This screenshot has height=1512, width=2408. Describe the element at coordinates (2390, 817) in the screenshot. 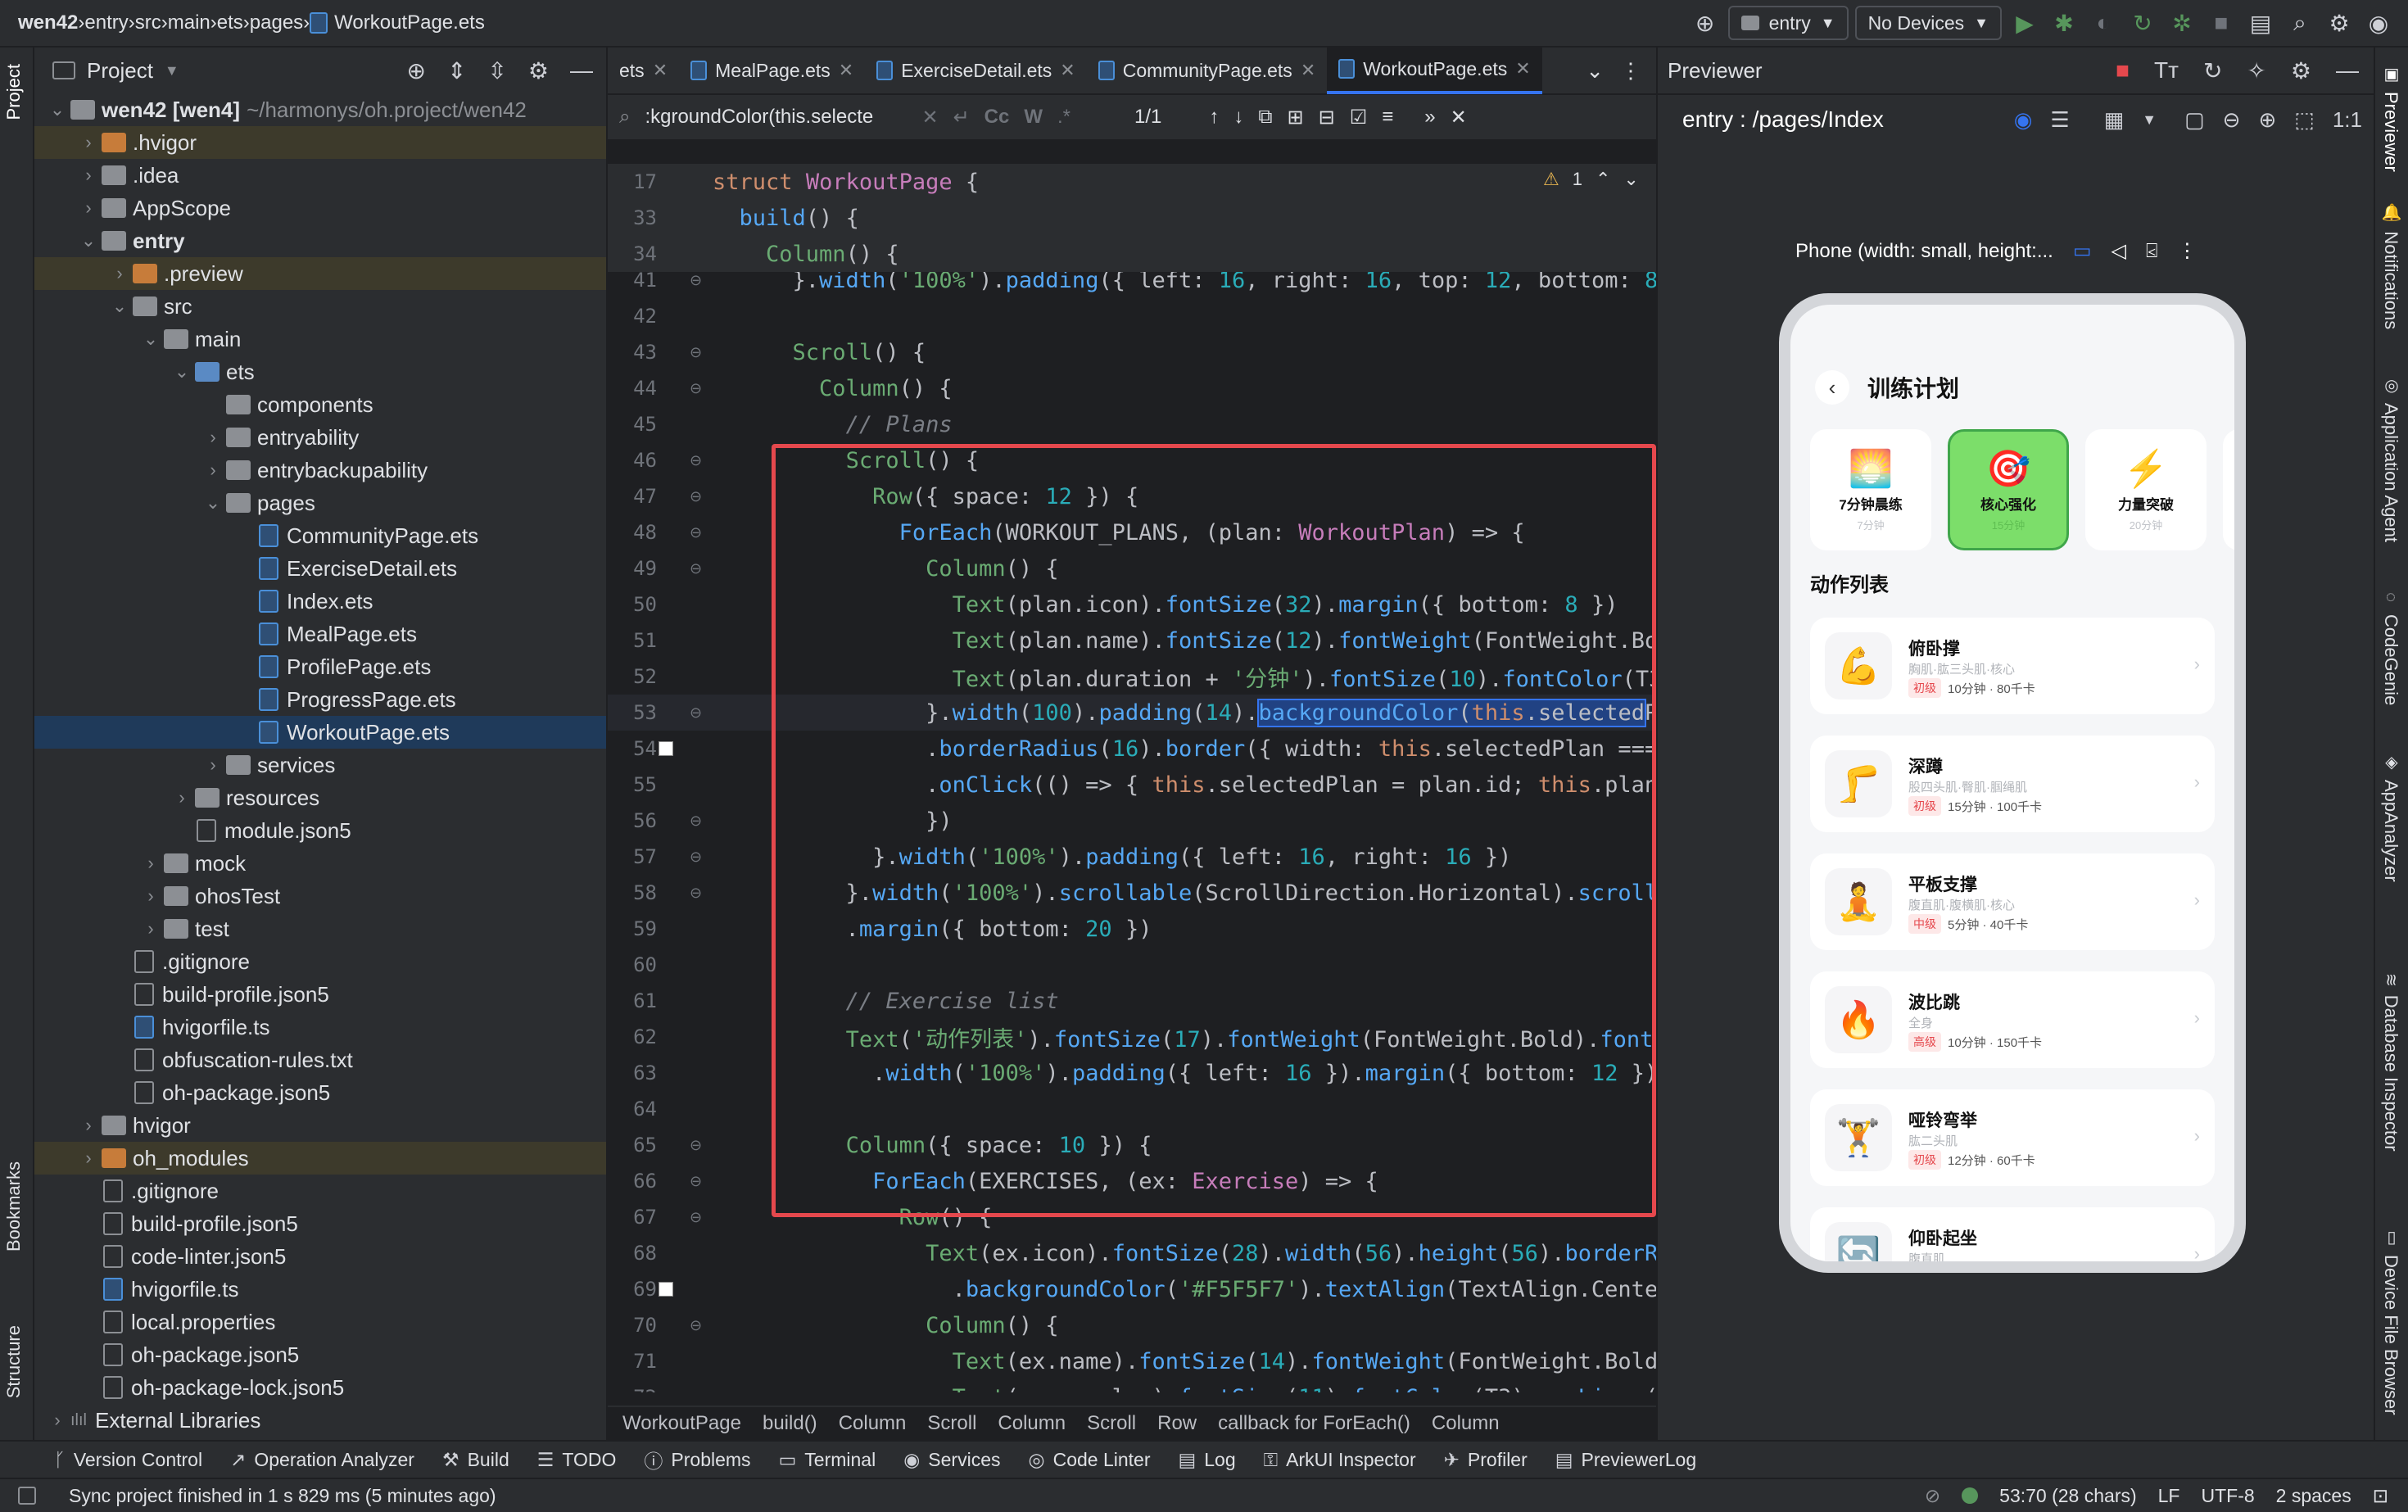

I see `right-tool-tab: ◈ AppAnalyzer` at that location.